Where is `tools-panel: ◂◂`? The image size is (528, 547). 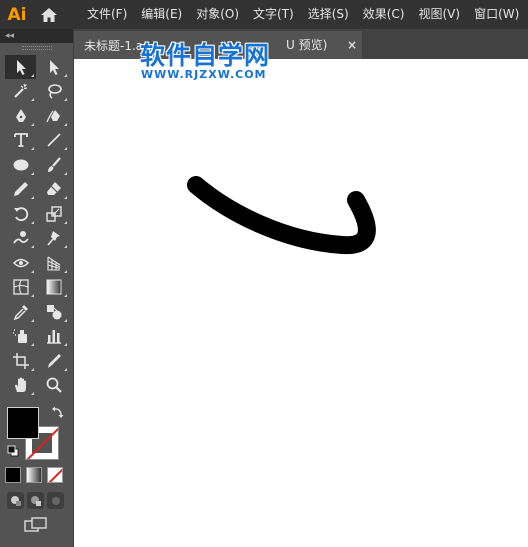 tools-panel: ◂◂ is located at coordinates (37, 288).